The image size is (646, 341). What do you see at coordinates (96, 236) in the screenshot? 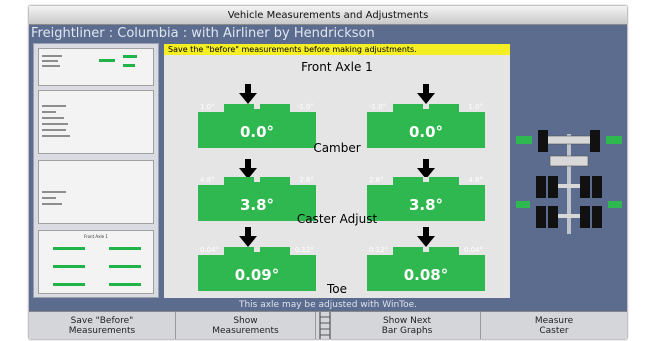
I see `mini-axle-title: Front Axle 1` at bounding box center [96, 236].